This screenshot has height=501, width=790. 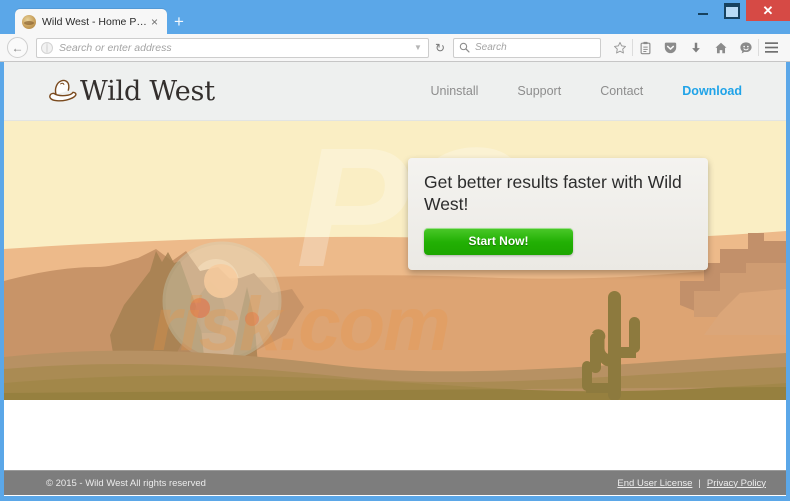 What do you see at coordinates (731, 10) in the screenshot?
I see `maximize-button` at bounding box center [731, 10].